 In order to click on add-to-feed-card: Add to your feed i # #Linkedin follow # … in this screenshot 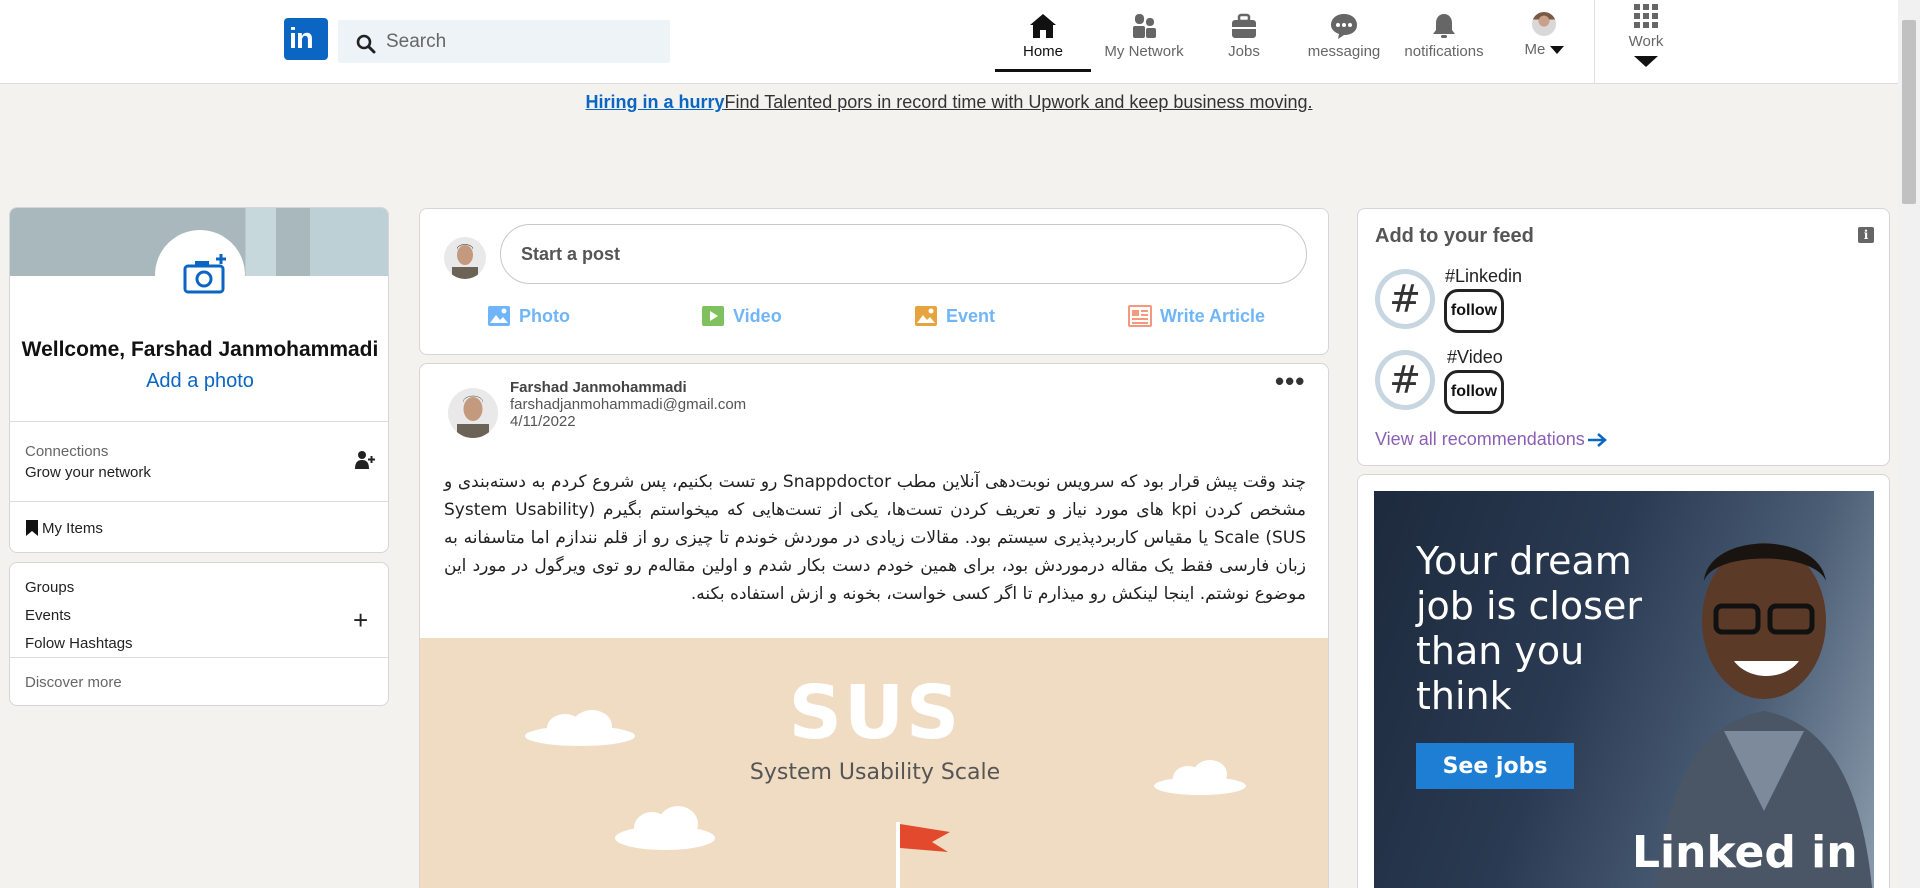, I will do `click(1623, 337)`.